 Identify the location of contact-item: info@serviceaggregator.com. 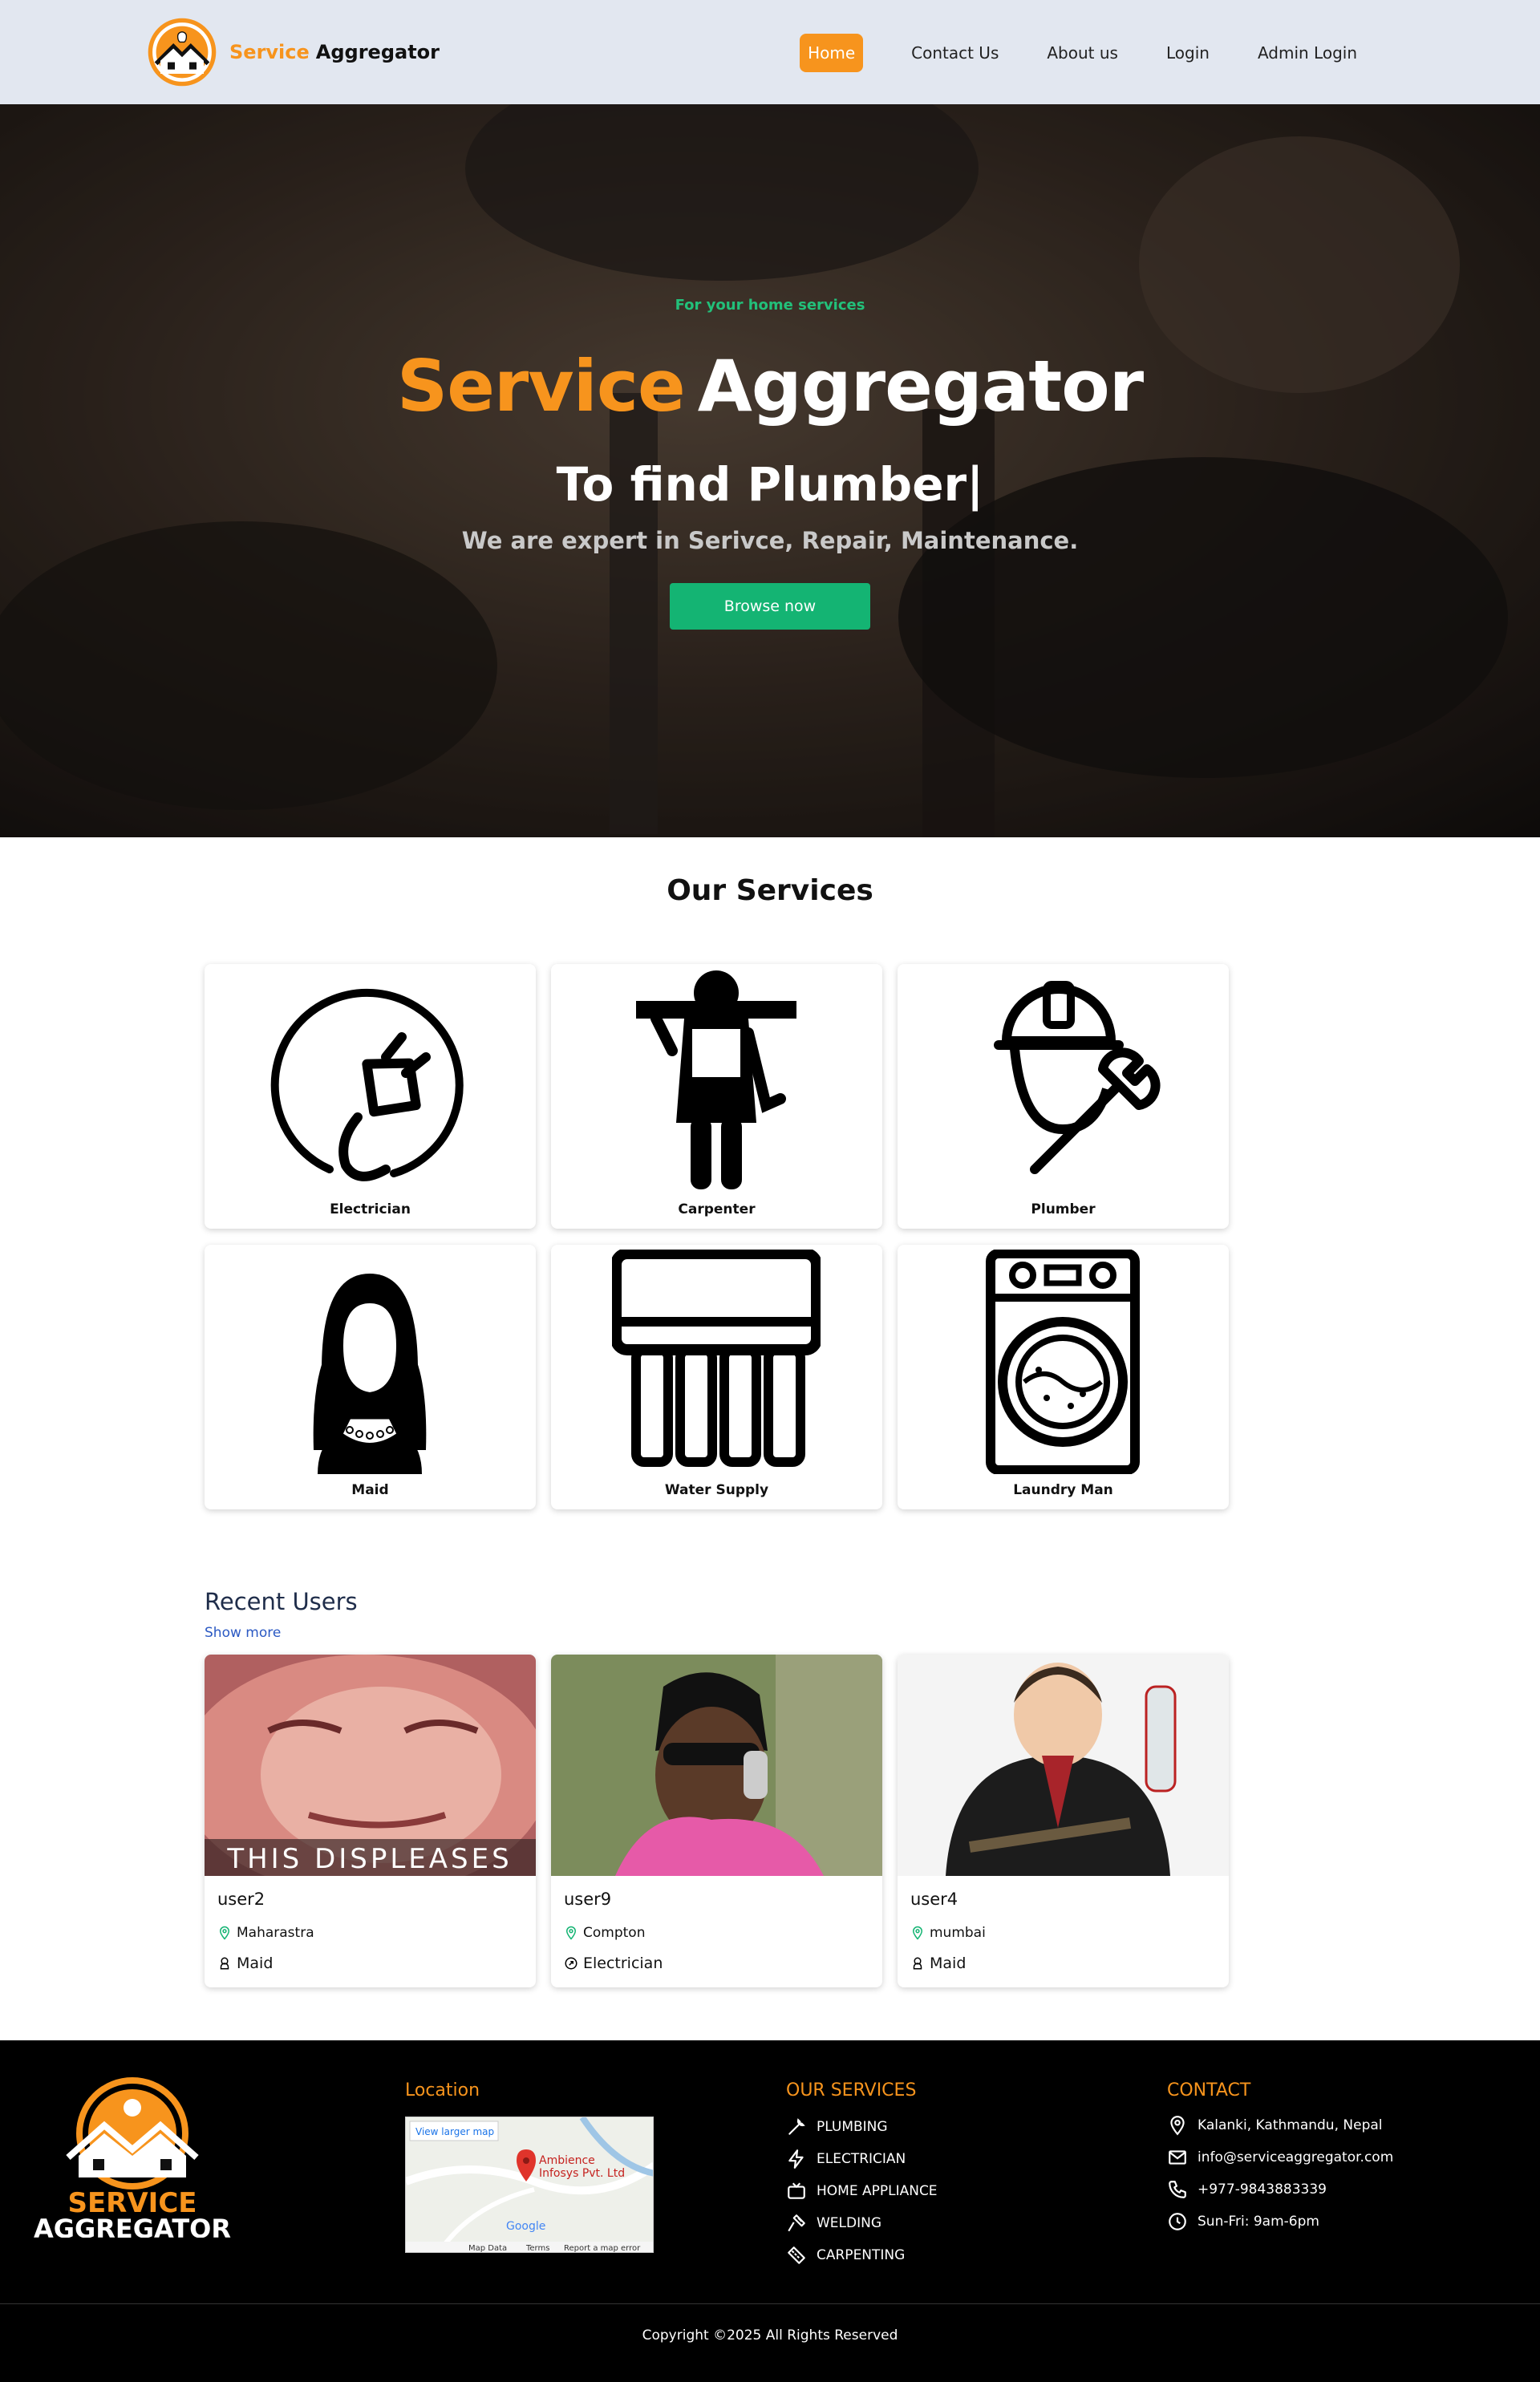
(1280, 2157).